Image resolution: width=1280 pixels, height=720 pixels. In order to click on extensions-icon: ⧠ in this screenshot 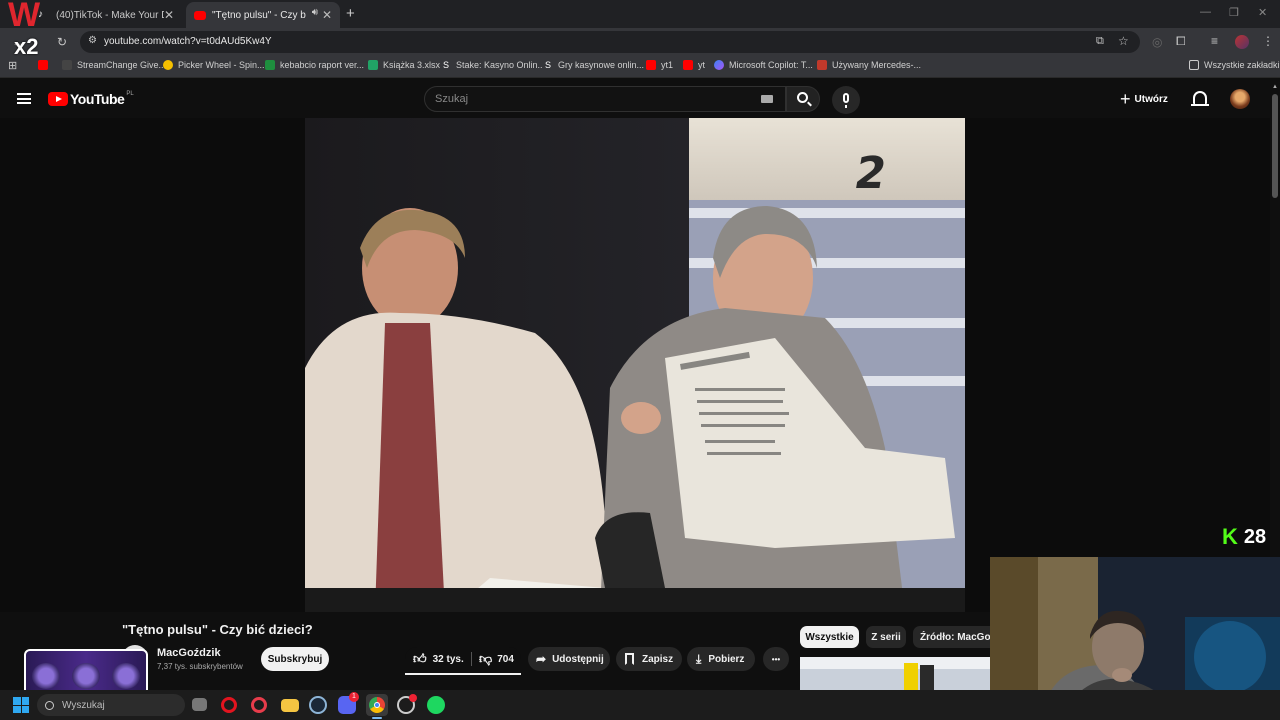, I will do `click(1181, 41)`.